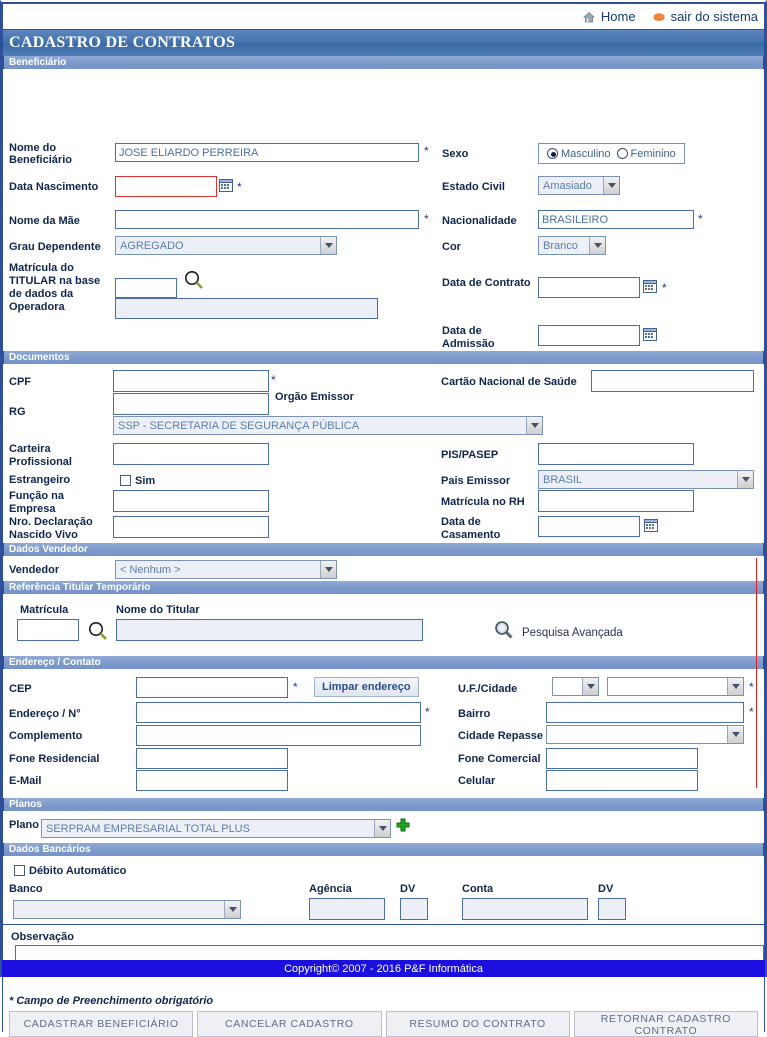 The image size is (767, 1037). I want to click on select-plano: SERPRAM EMPRESARIAL TOTAL PLUS, so click(216, 828).